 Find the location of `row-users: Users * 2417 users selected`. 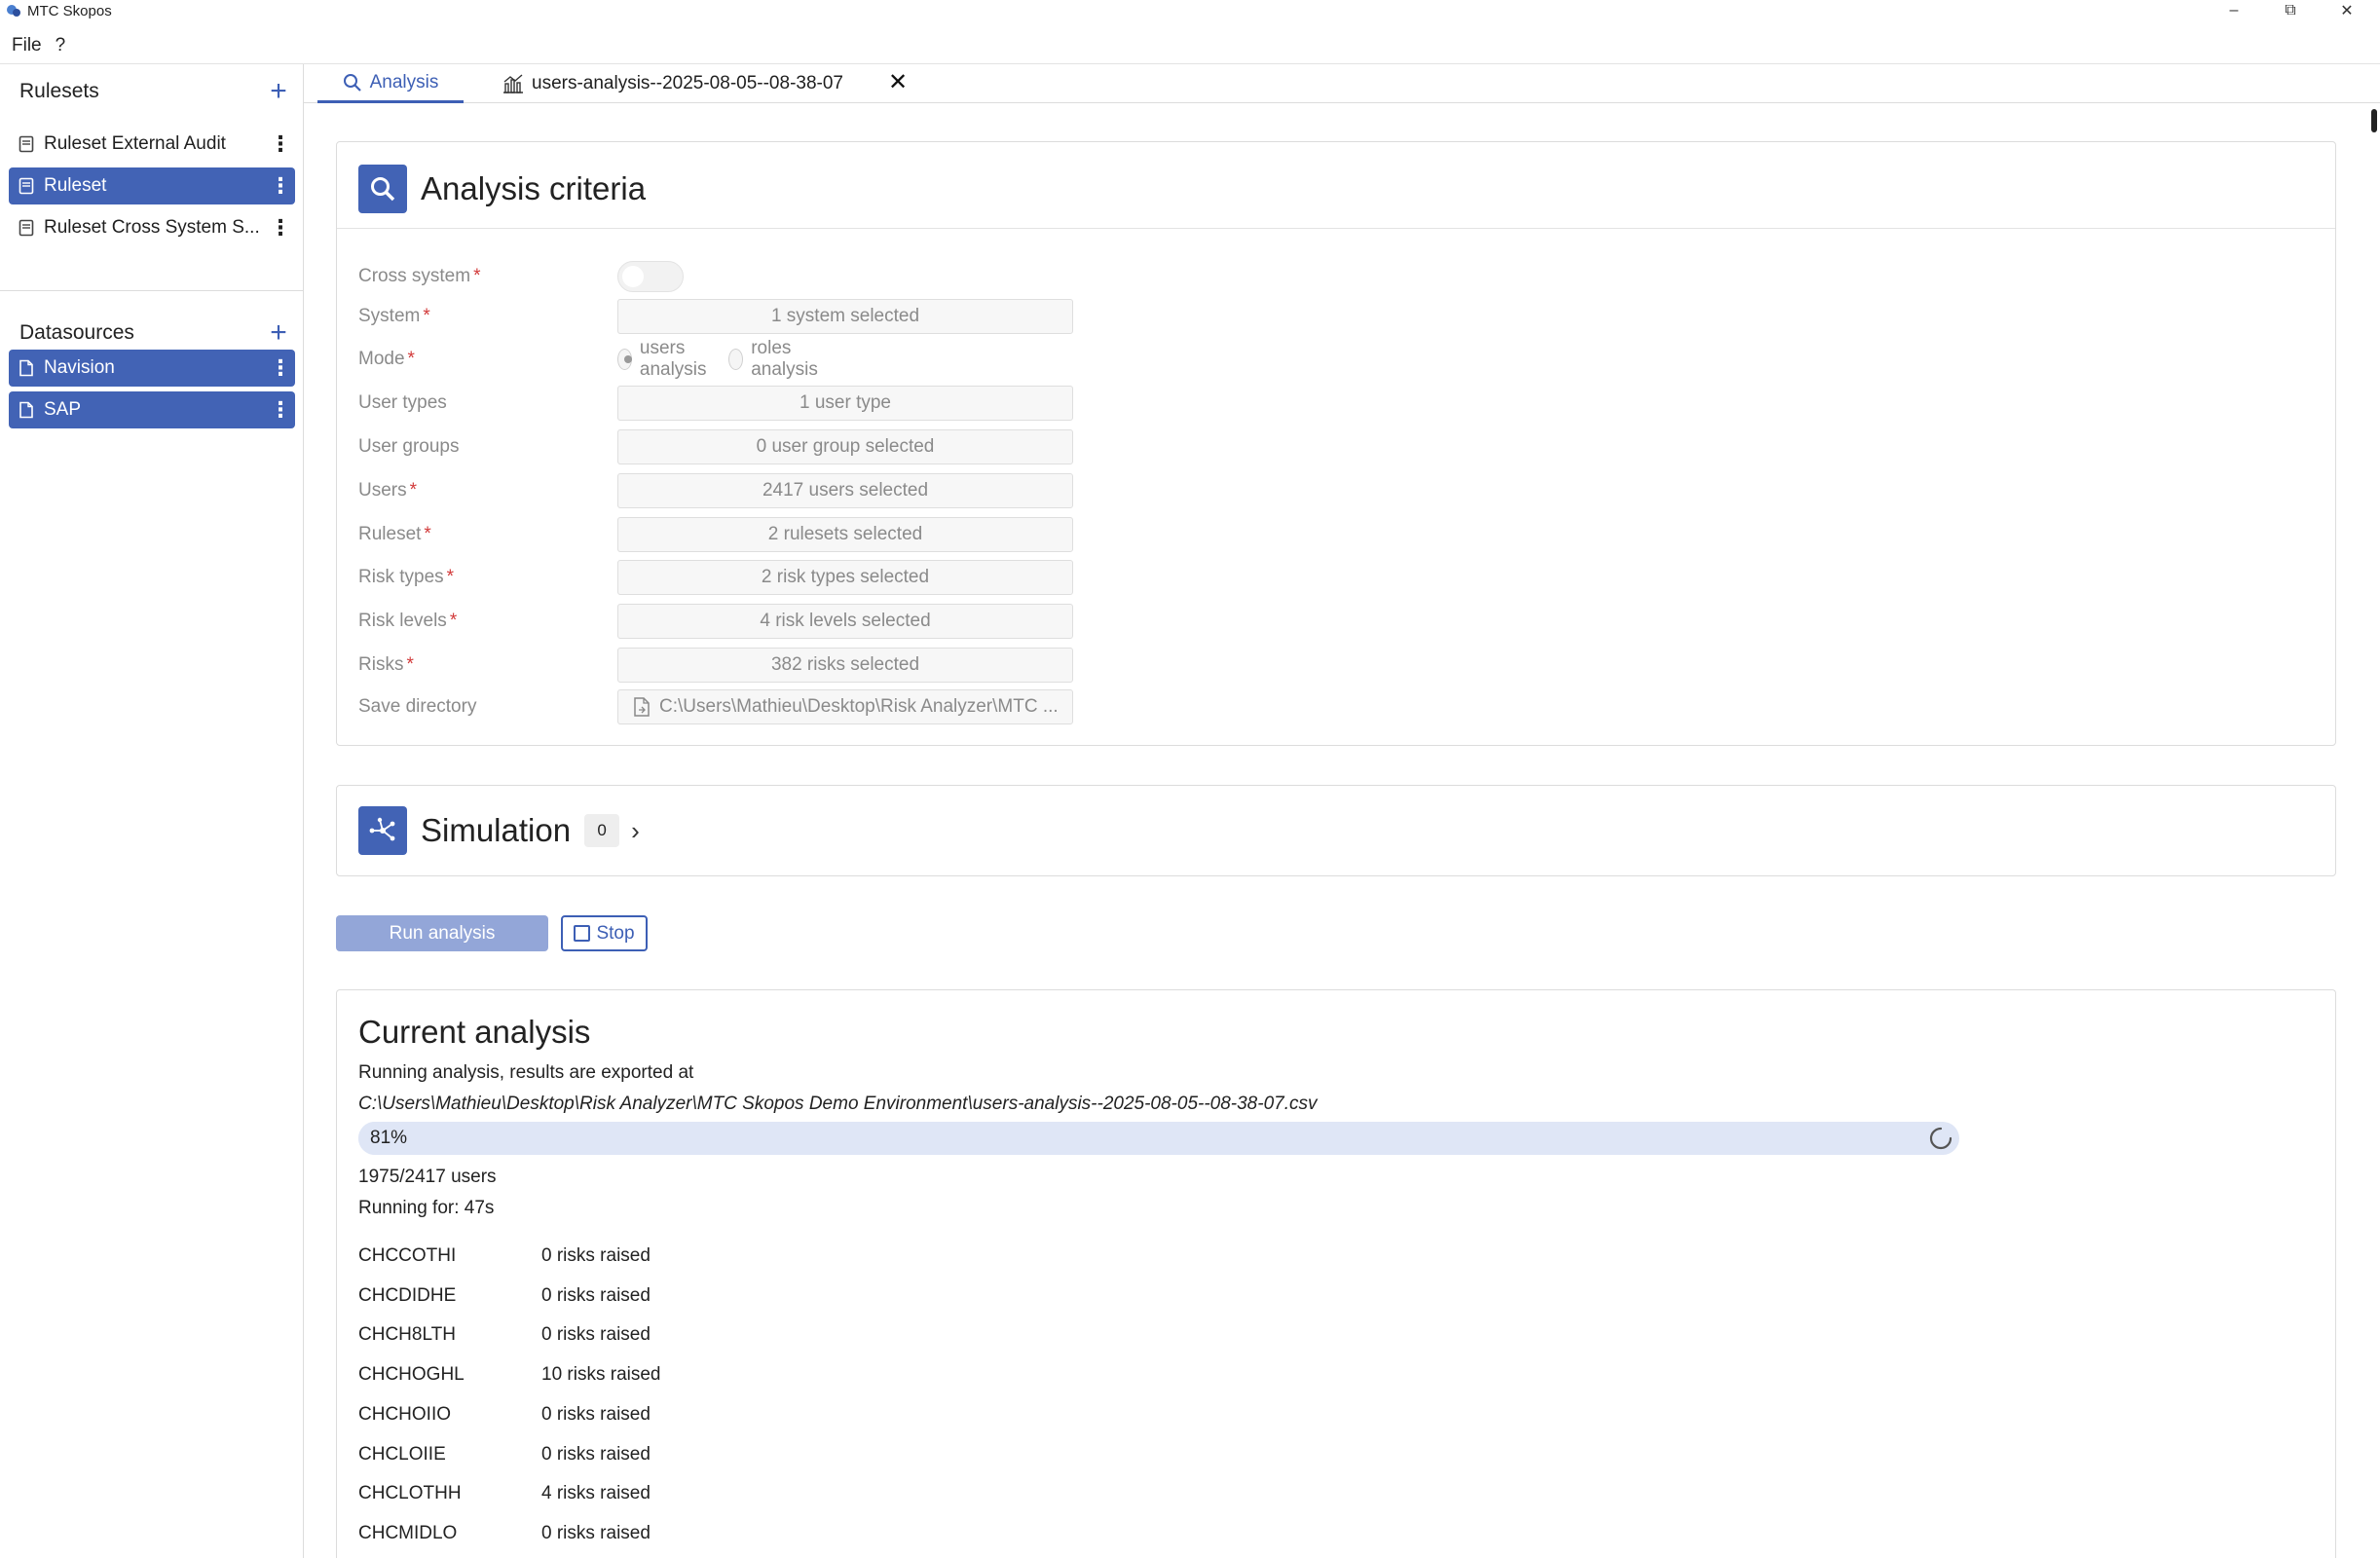

row-users: Users * 2417 users selected is located at coordinates (715, 490).